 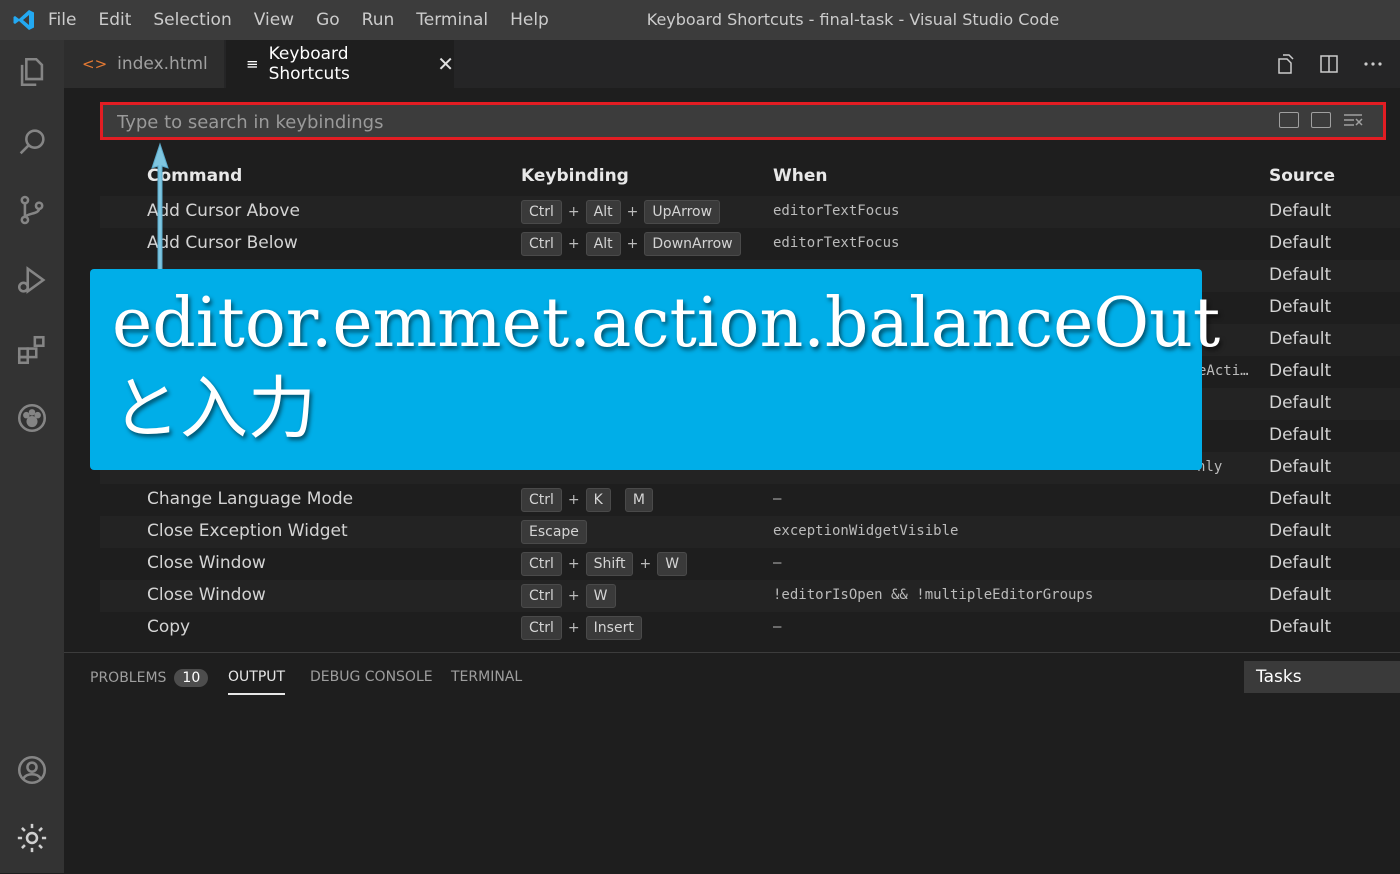 I want to click on tab-label: index.html, so click(x=162, y=64).